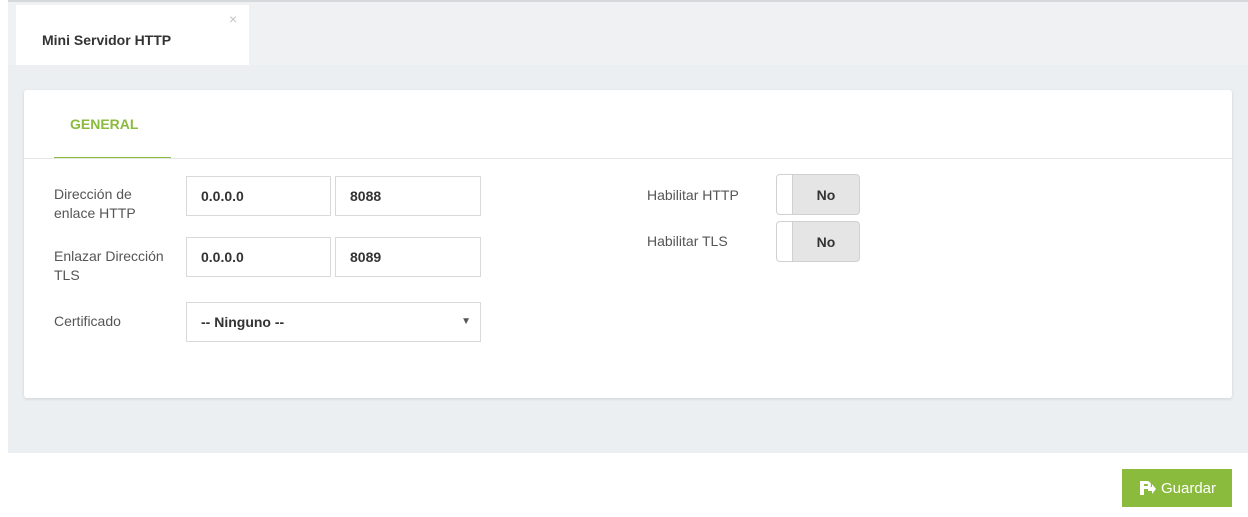 This screenshot has height=517, width=1248. I want to click on save-button-label: Guardar, so click(1188, 488).